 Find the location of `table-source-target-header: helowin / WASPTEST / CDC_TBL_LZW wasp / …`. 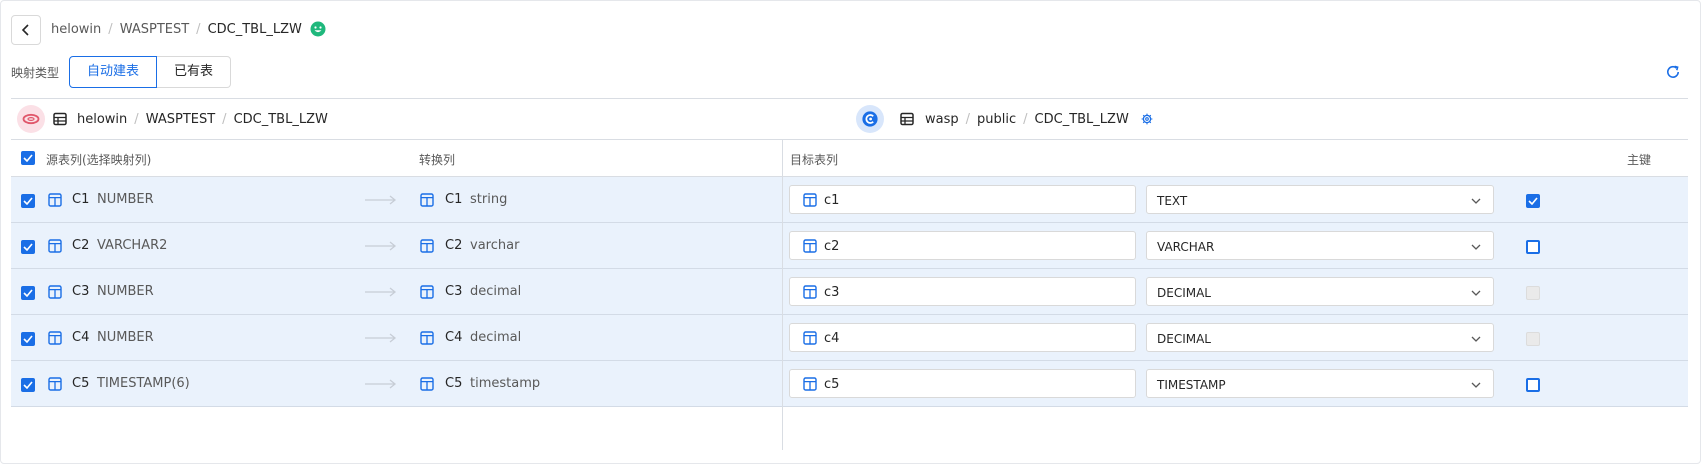

table-source-target-header: helowin / WASPTEST / CDC_TBL_LZW wasp / … is located at coordinates (849, 119).